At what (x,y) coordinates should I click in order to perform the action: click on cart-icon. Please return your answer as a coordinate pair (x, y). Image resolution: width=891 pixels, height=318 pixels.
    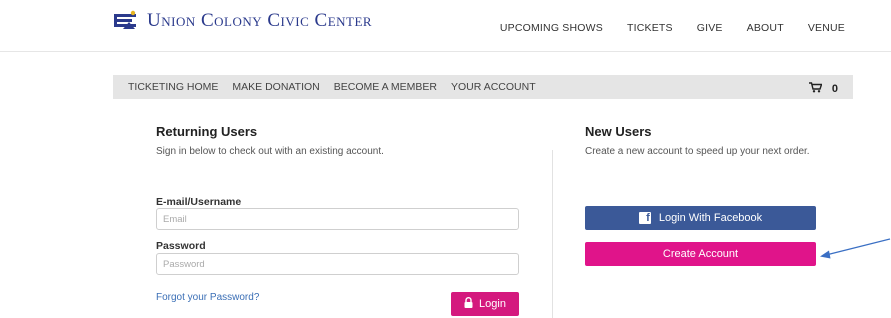
    Looking at the image, I should click on (815, 89).